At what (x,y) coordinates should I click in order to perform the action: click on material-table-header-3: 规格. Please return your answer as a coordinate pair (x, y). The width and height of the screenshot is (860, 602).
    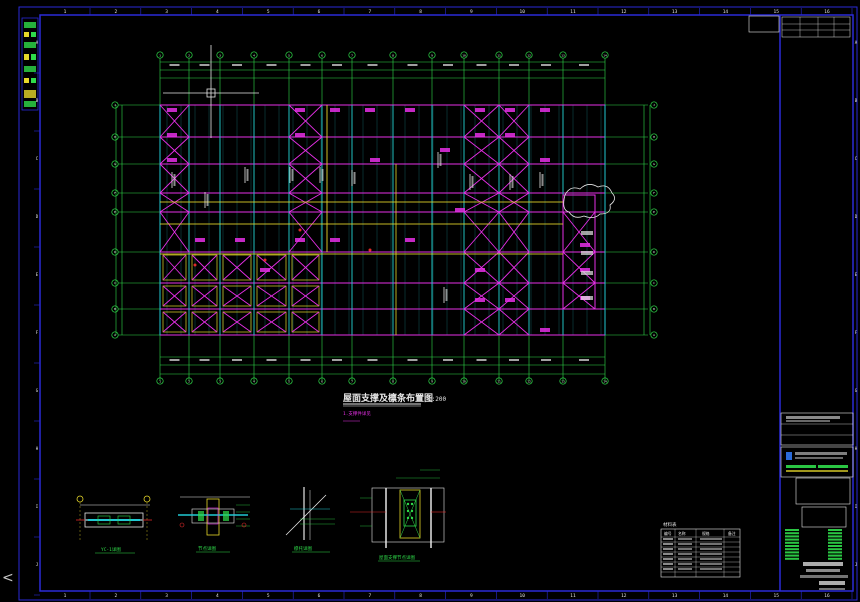
    Looking at the image, I should click on (706, 533).